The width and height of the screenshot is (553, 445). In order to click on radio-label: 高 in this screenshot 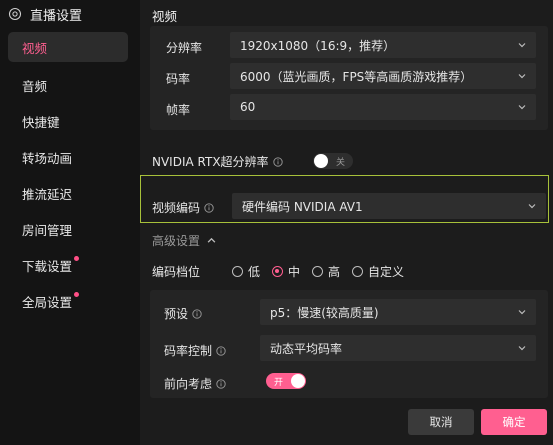, I will do `click(334, 272)`.